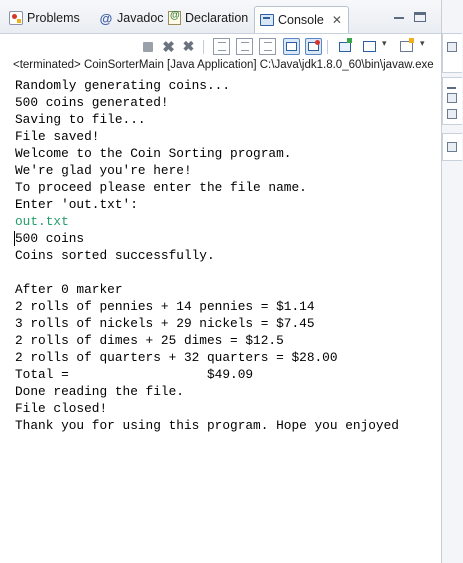 The height and width of the screenshot is (563, 463). Describe the element at coordinates (115, 255) in the screenshot. I see `console-output-line: Coins sorted successfully.` at that location.